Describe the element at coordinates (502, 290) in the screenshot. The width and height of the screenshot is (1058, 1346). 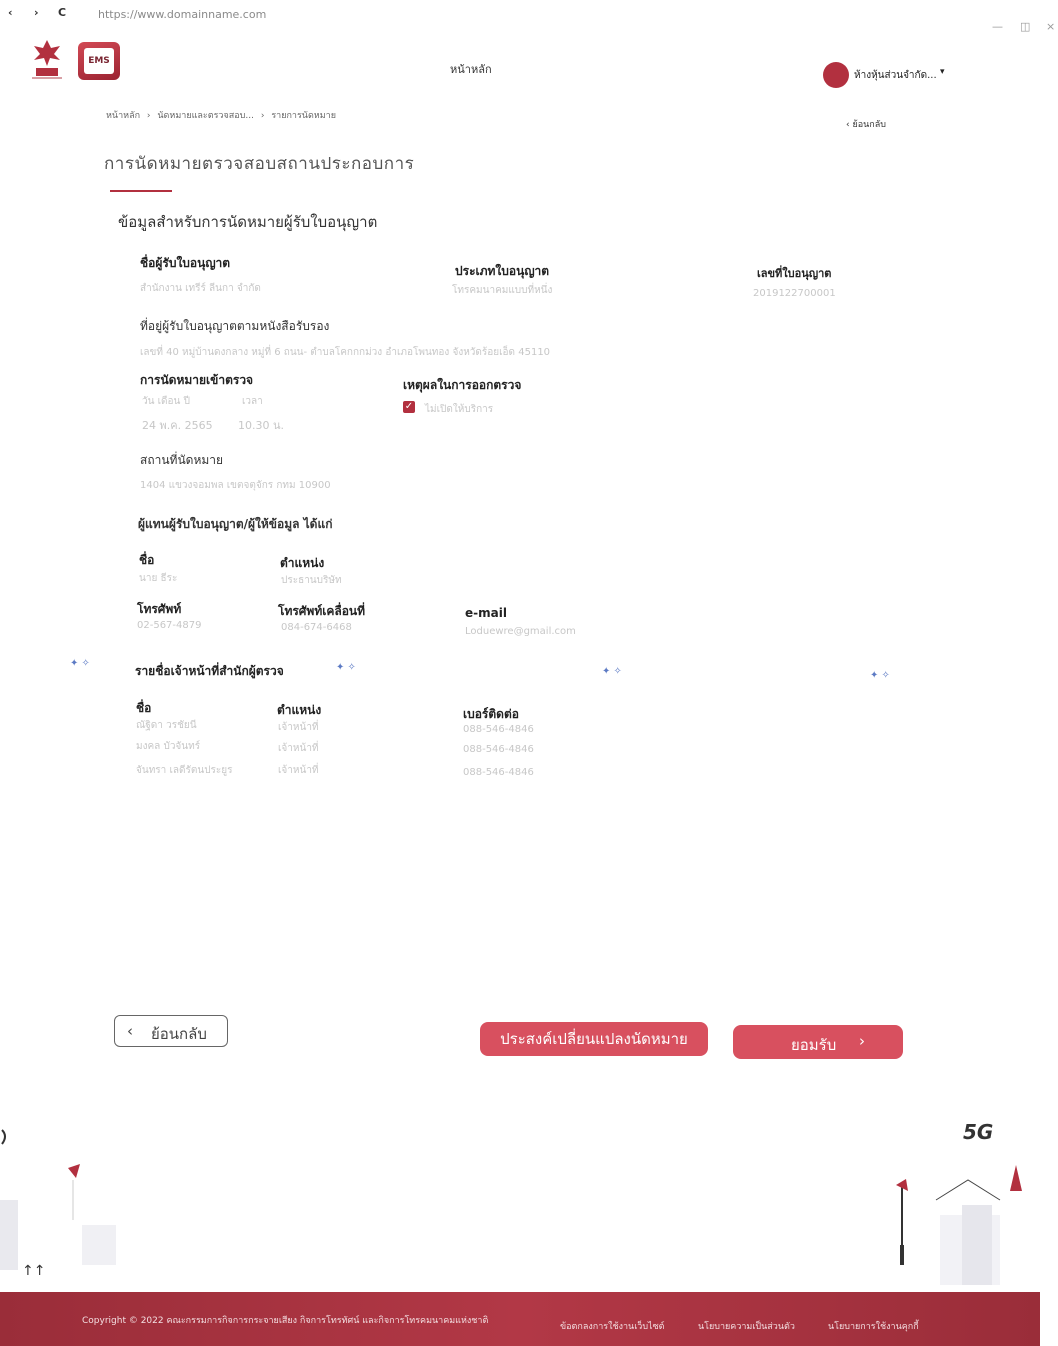
I see `license-type-value: โทรคมนาคมแบบที่หนึ่ง` at that location.